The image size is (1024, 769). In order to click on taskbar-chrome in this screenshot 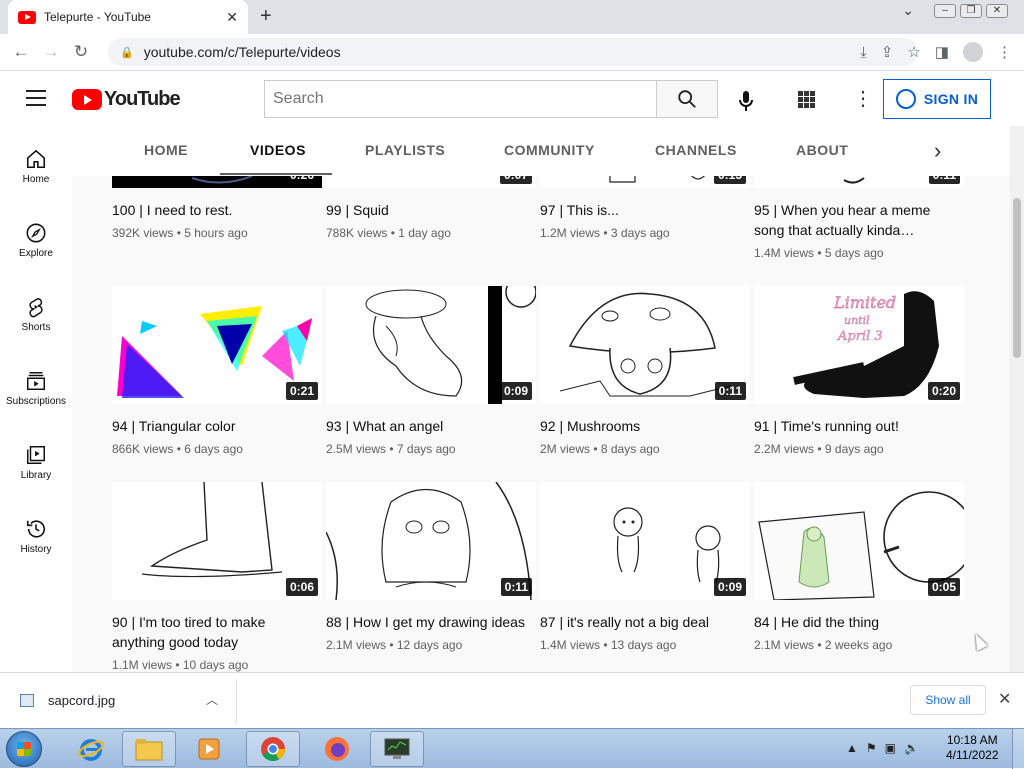, I will do `click(273, 749)`.